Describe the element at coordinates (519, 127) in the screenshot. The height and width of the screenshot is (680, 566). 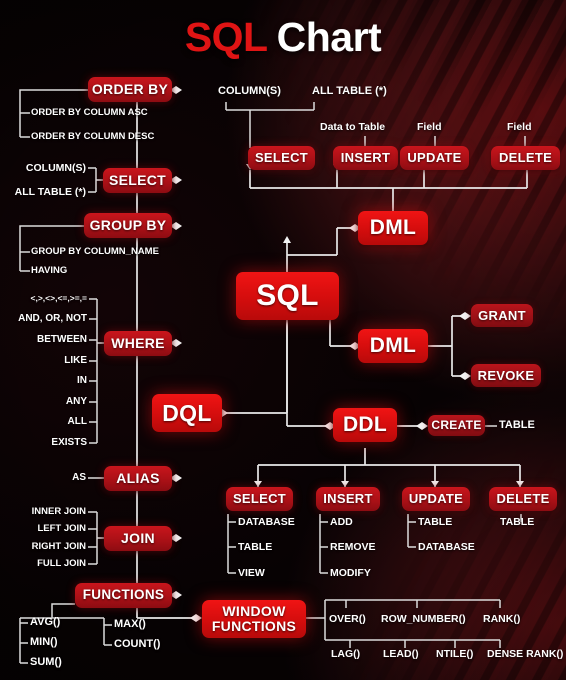
I see `caption-delete-field: Field` at that location.